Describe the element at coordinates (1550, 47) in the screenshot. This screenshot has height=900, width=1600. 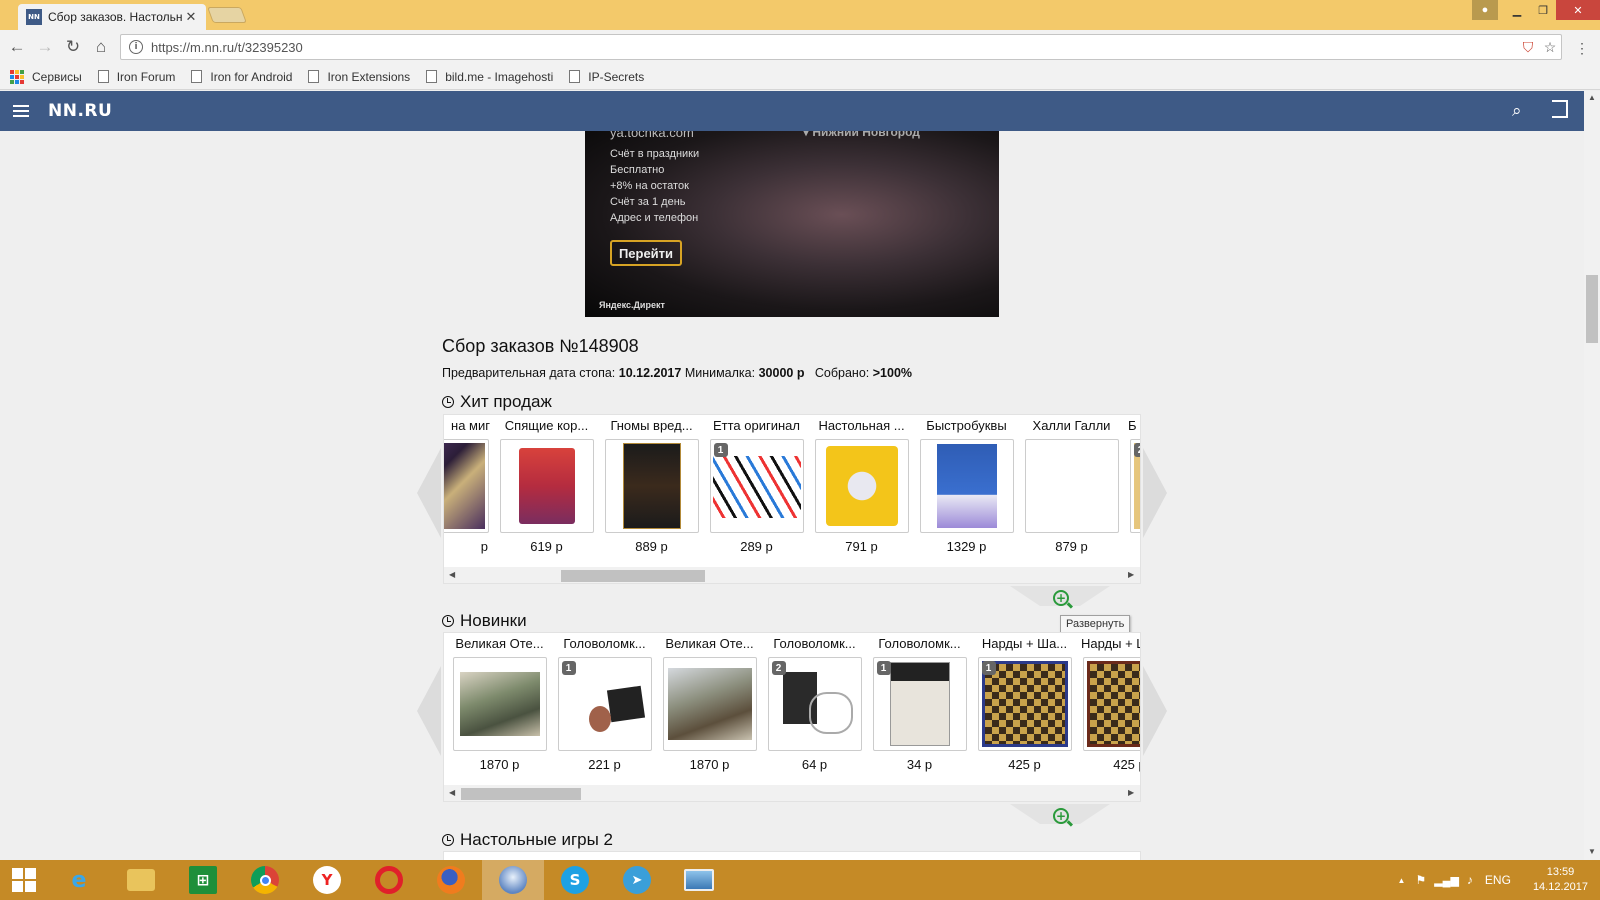
I see `bookmark-star-icon: ☆` at that location.